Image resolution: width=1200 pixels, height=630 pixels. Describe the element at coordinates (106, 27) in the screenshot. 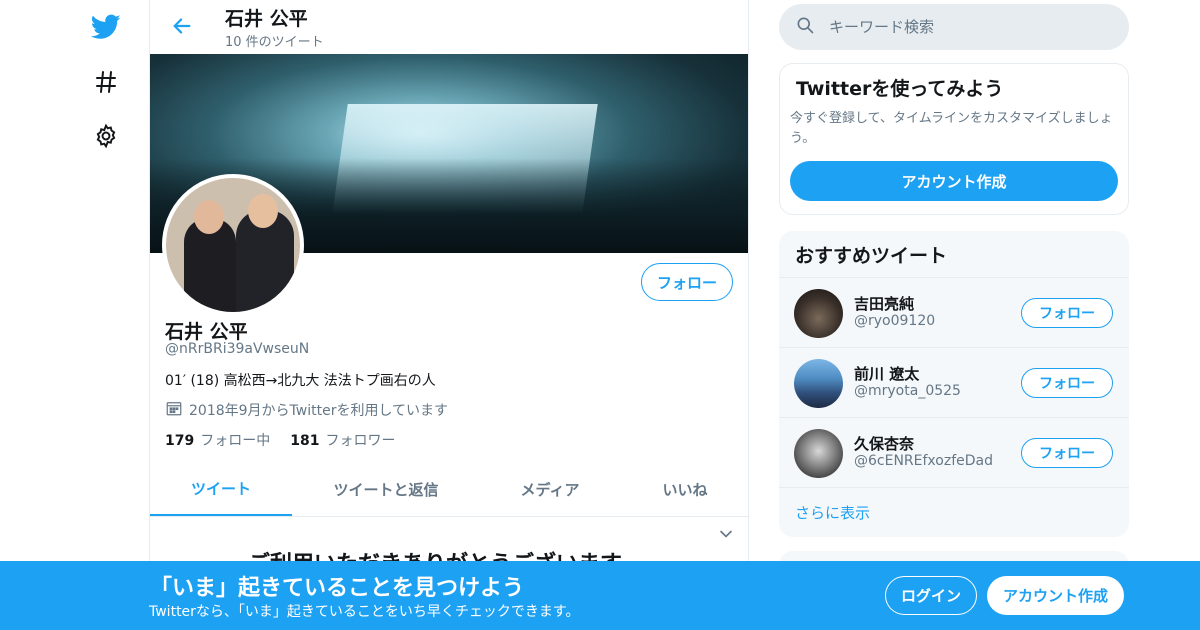

I see `twitter-bird-icon` at that location.